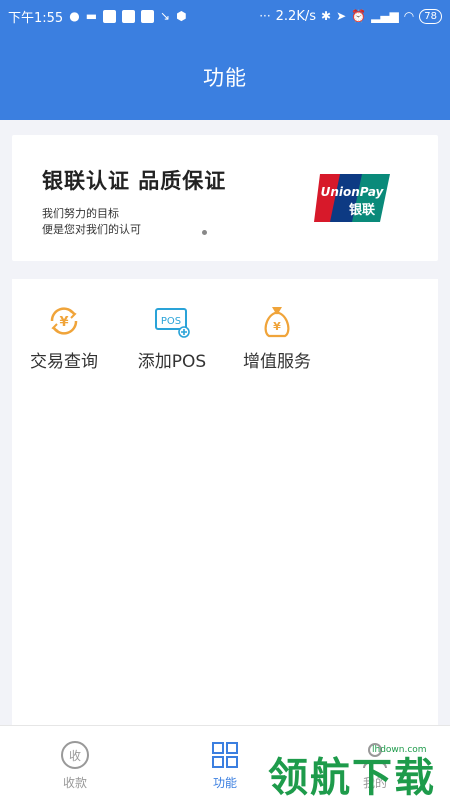 This screenshot has height=800, width=450. Describe the element at coordinates (326, 16) in the screenshot. I see `bluetooth-icon: ✱` at that location.